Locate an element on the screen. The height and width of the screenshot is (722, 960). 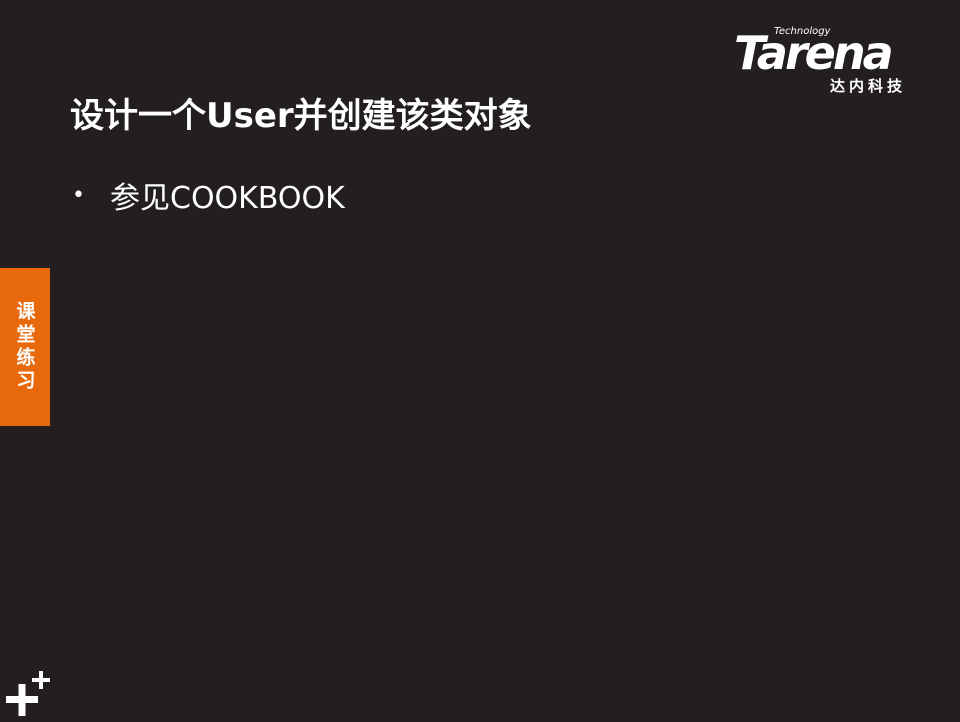
slide-title: 设计一个User并创建该类对象 is located at coordinates (301, 116).